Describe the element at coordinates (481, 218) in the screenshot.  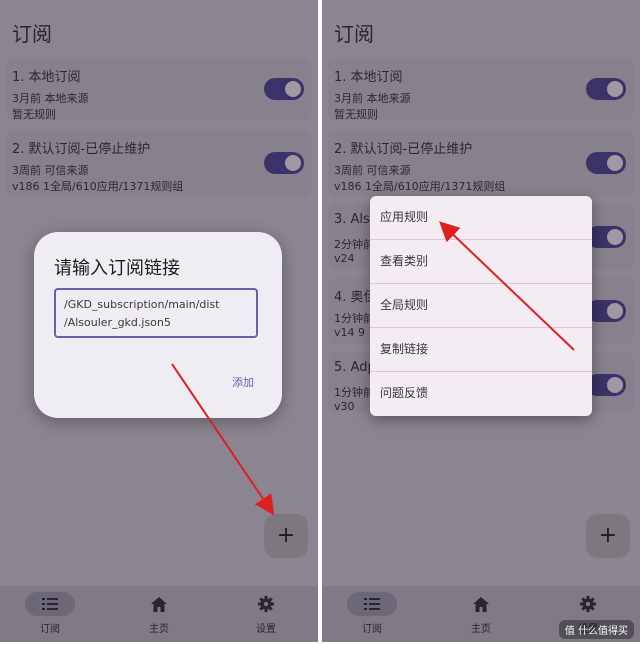
I see `menu-item-app-rules: 应用规则` at that location.